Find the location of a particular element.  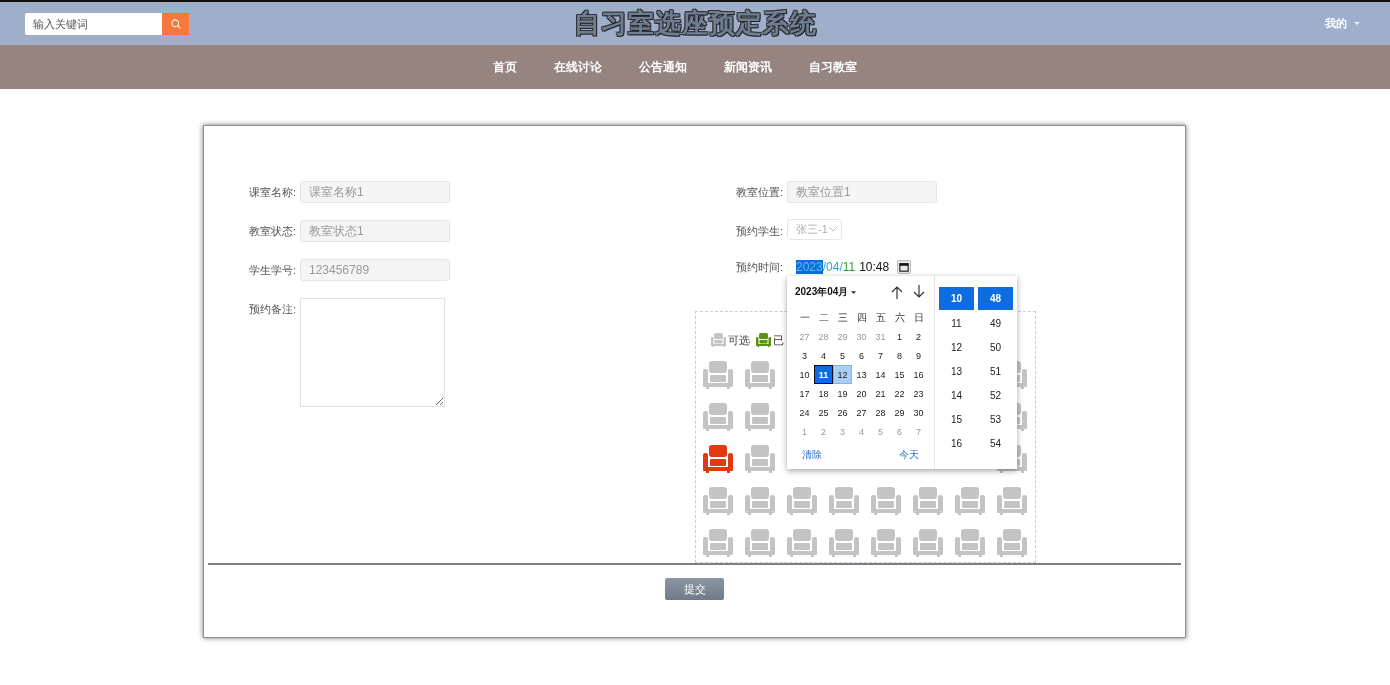

field-label: 预约备注: is located at coordinates (273, 309).